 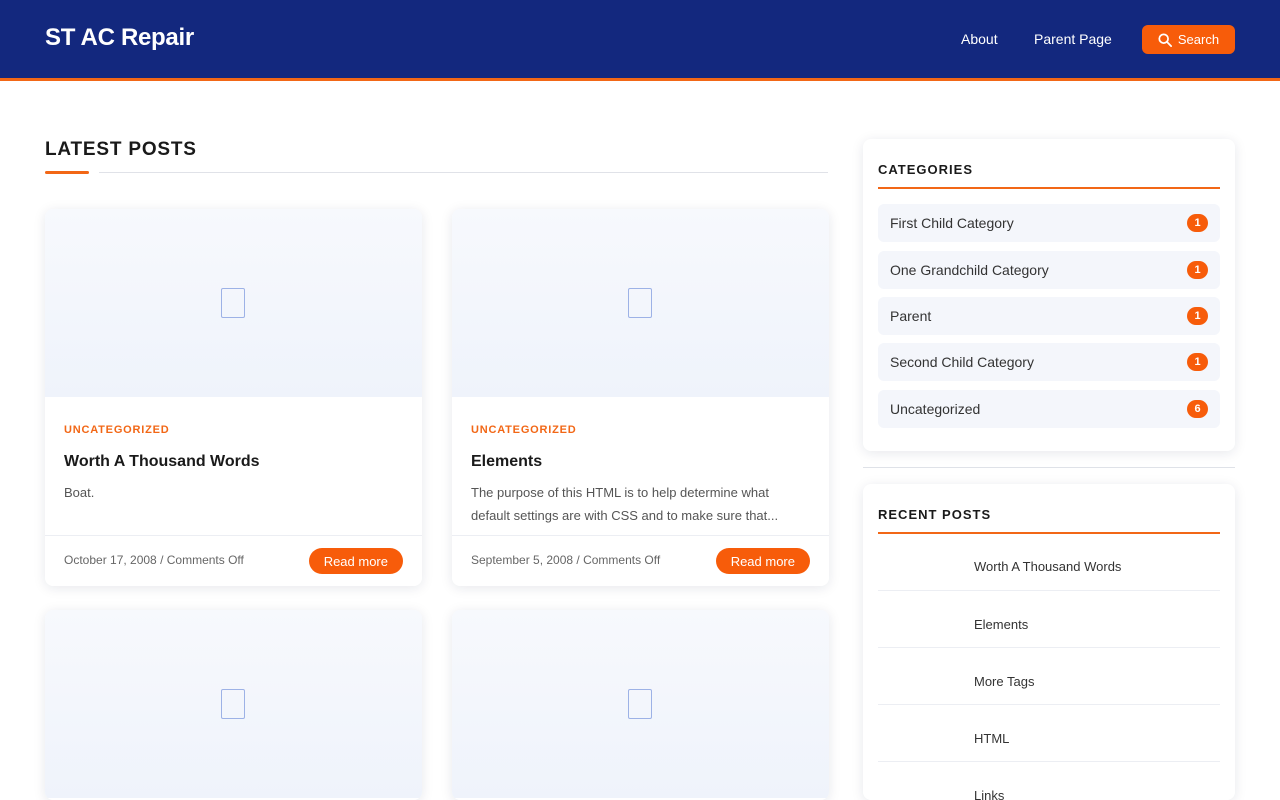 I want to click on search-button: Search, so click(x=1188, y=39).